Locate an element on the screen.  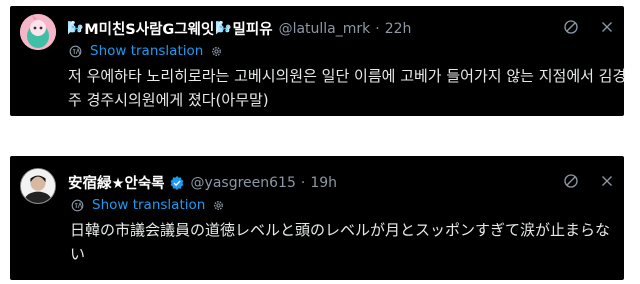
display-name: 安宿緑★안숙록 is located at coordinates (116, 182).